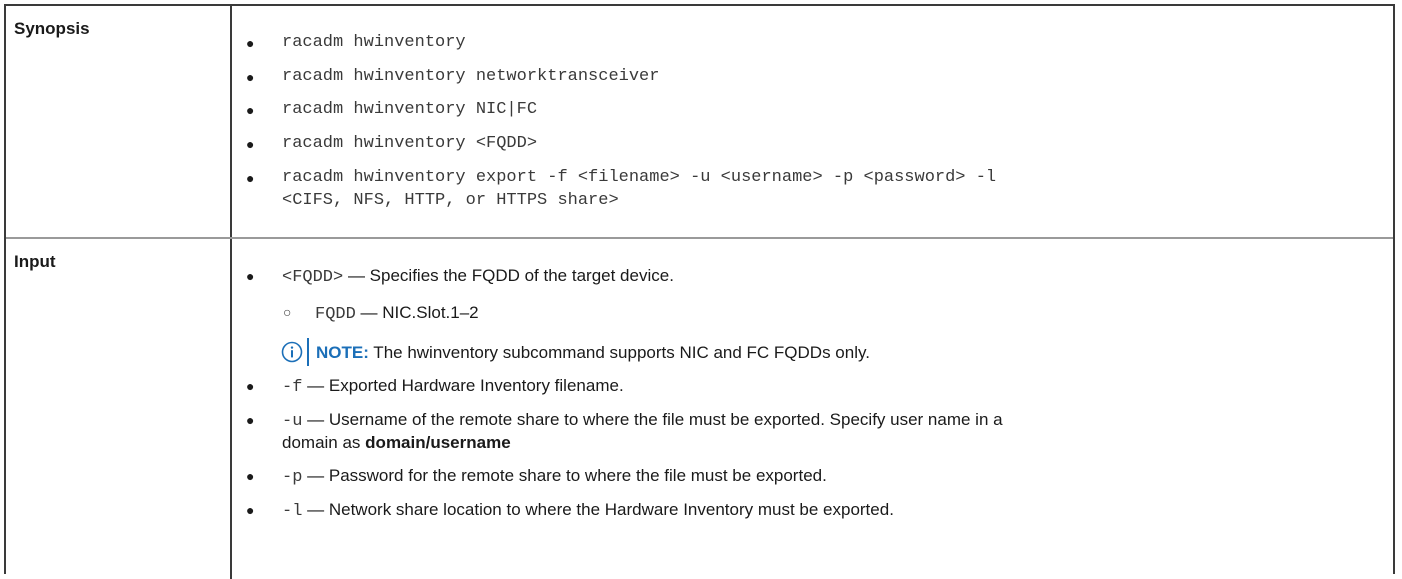  What do you see at coordinates (292, 352) in the screenshot?
I see `info-circle-icon` at bounding box center [292, 352].